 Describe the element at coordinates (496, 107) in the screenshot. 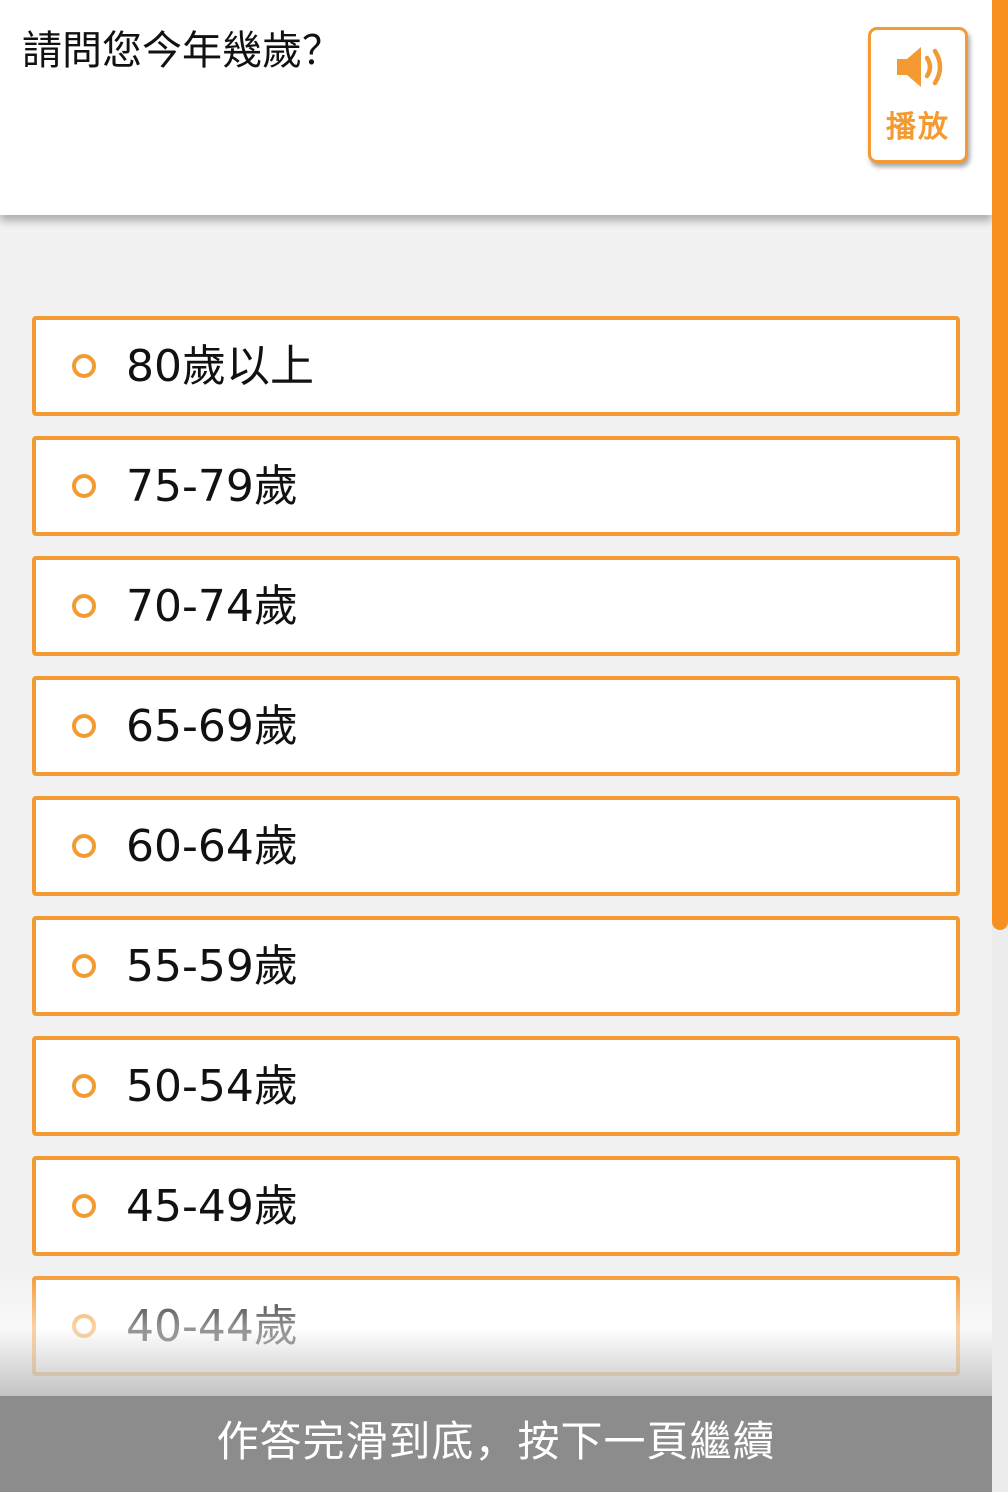

I see `question-header: 請問您今年幾歲？ 播放` at that location.